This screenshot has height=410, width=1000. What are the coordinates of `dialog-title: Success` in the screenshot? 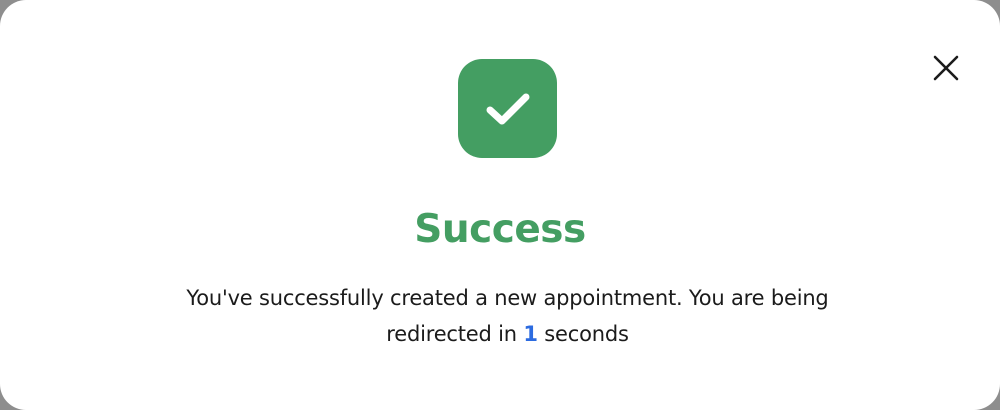 It's located at (500, 229).